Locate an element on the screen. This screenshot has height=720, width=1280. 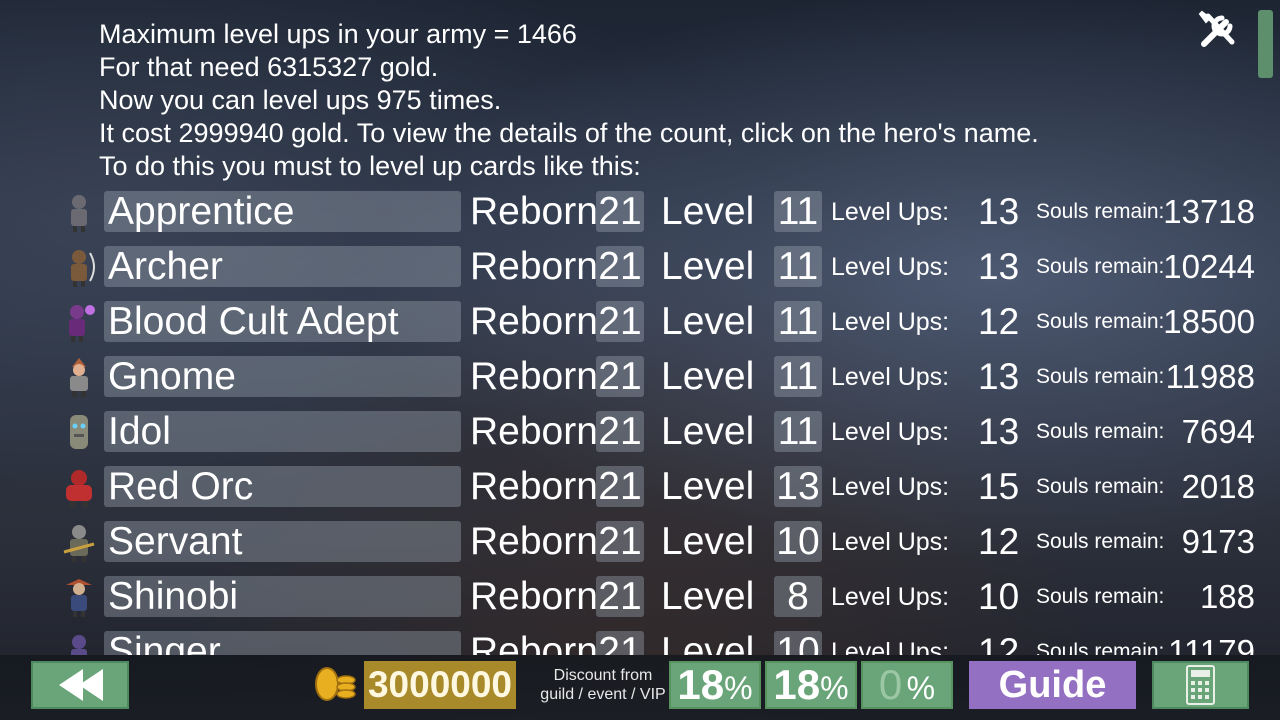
level-ups-value: 15 is located at coordinates (999, 486).